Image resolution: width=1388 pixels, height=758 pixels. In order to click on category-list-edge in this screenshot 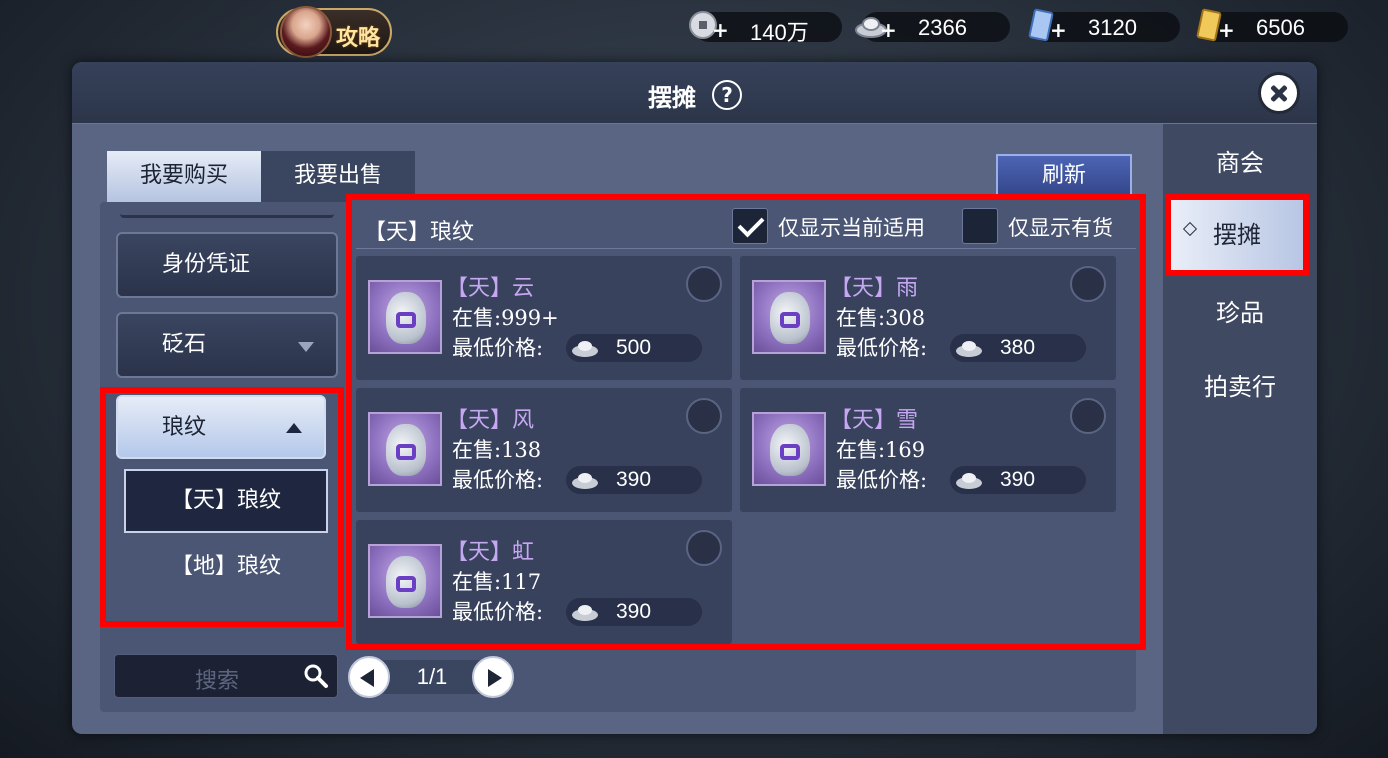, I will do `click(227, 214)`.